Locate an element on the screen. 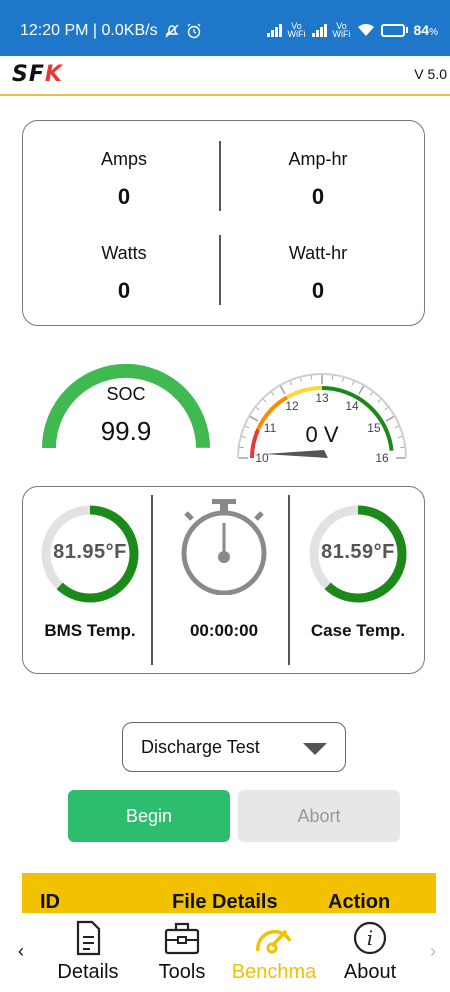  case-temp-value: 81.59°F is located at coordinates (358, 552).